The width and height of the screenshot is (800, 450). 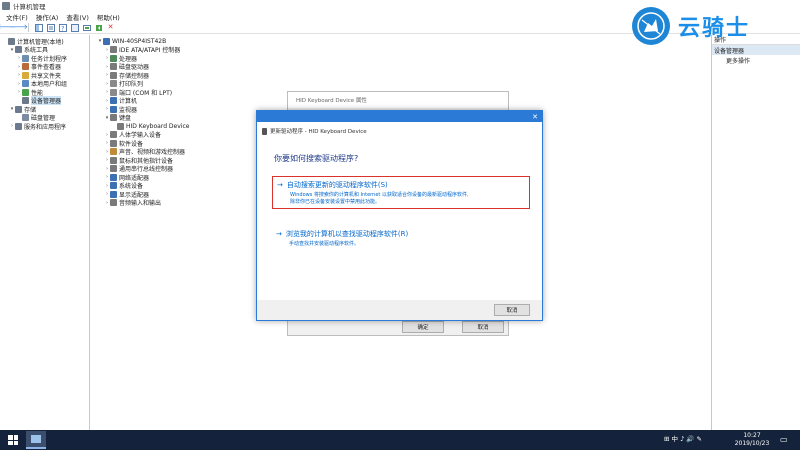 I want to click on device-tree-item: HID Keyboard Device, so click(x=150, y=126).